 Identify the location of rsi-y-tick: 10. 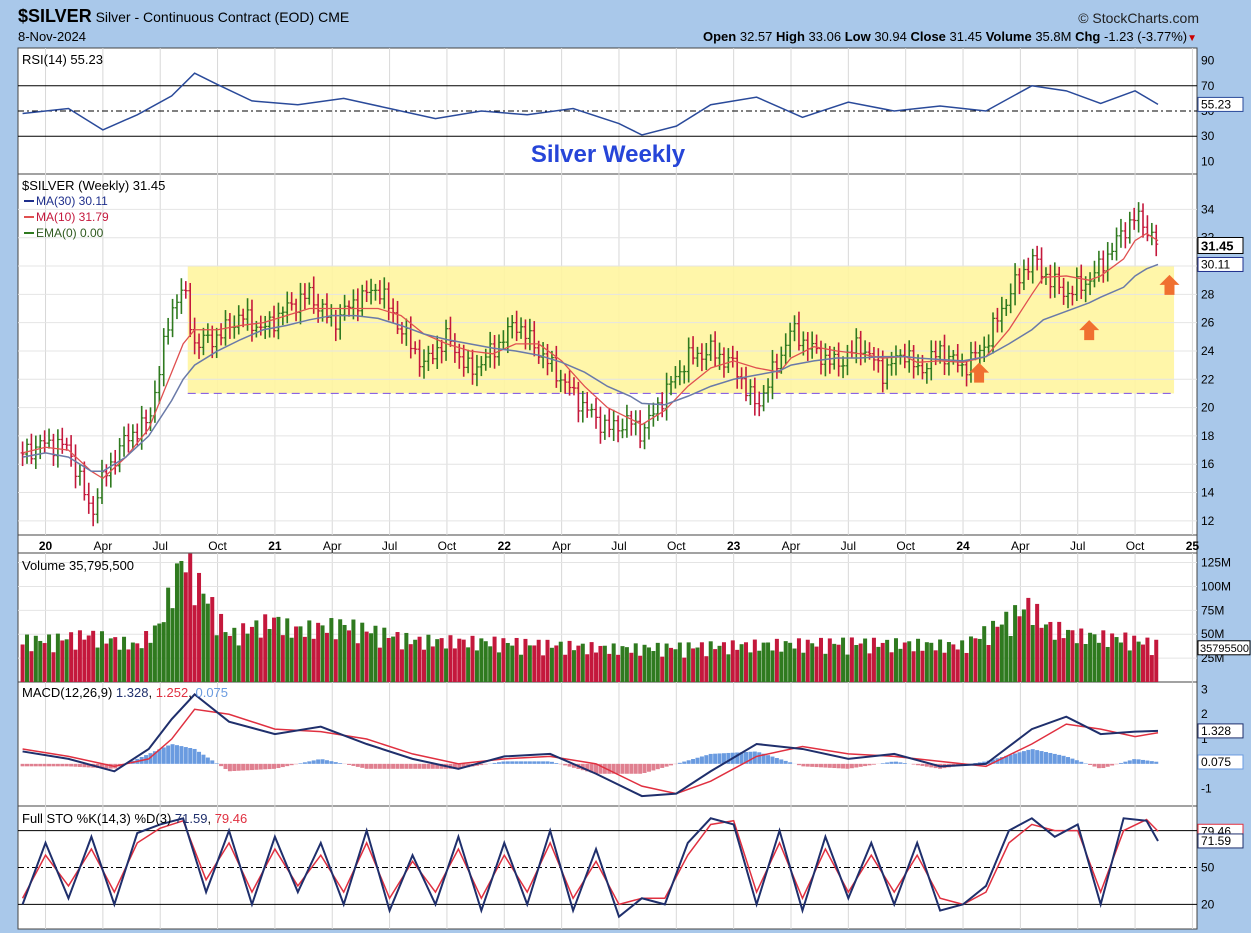
(1208, 161).